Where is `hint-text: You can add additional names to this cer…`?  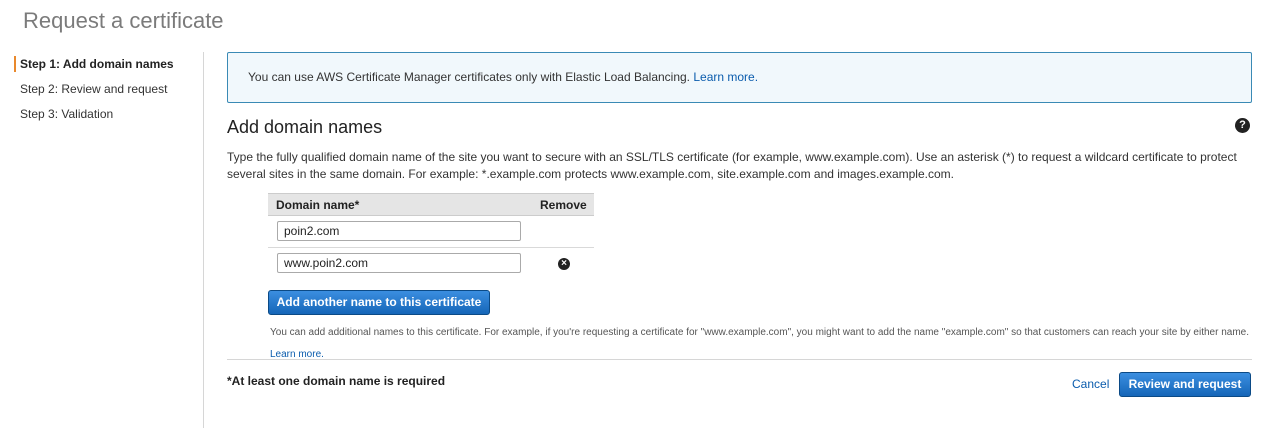
hint-text: You can add additional names to this cer… is located at coordinates (759, 332).